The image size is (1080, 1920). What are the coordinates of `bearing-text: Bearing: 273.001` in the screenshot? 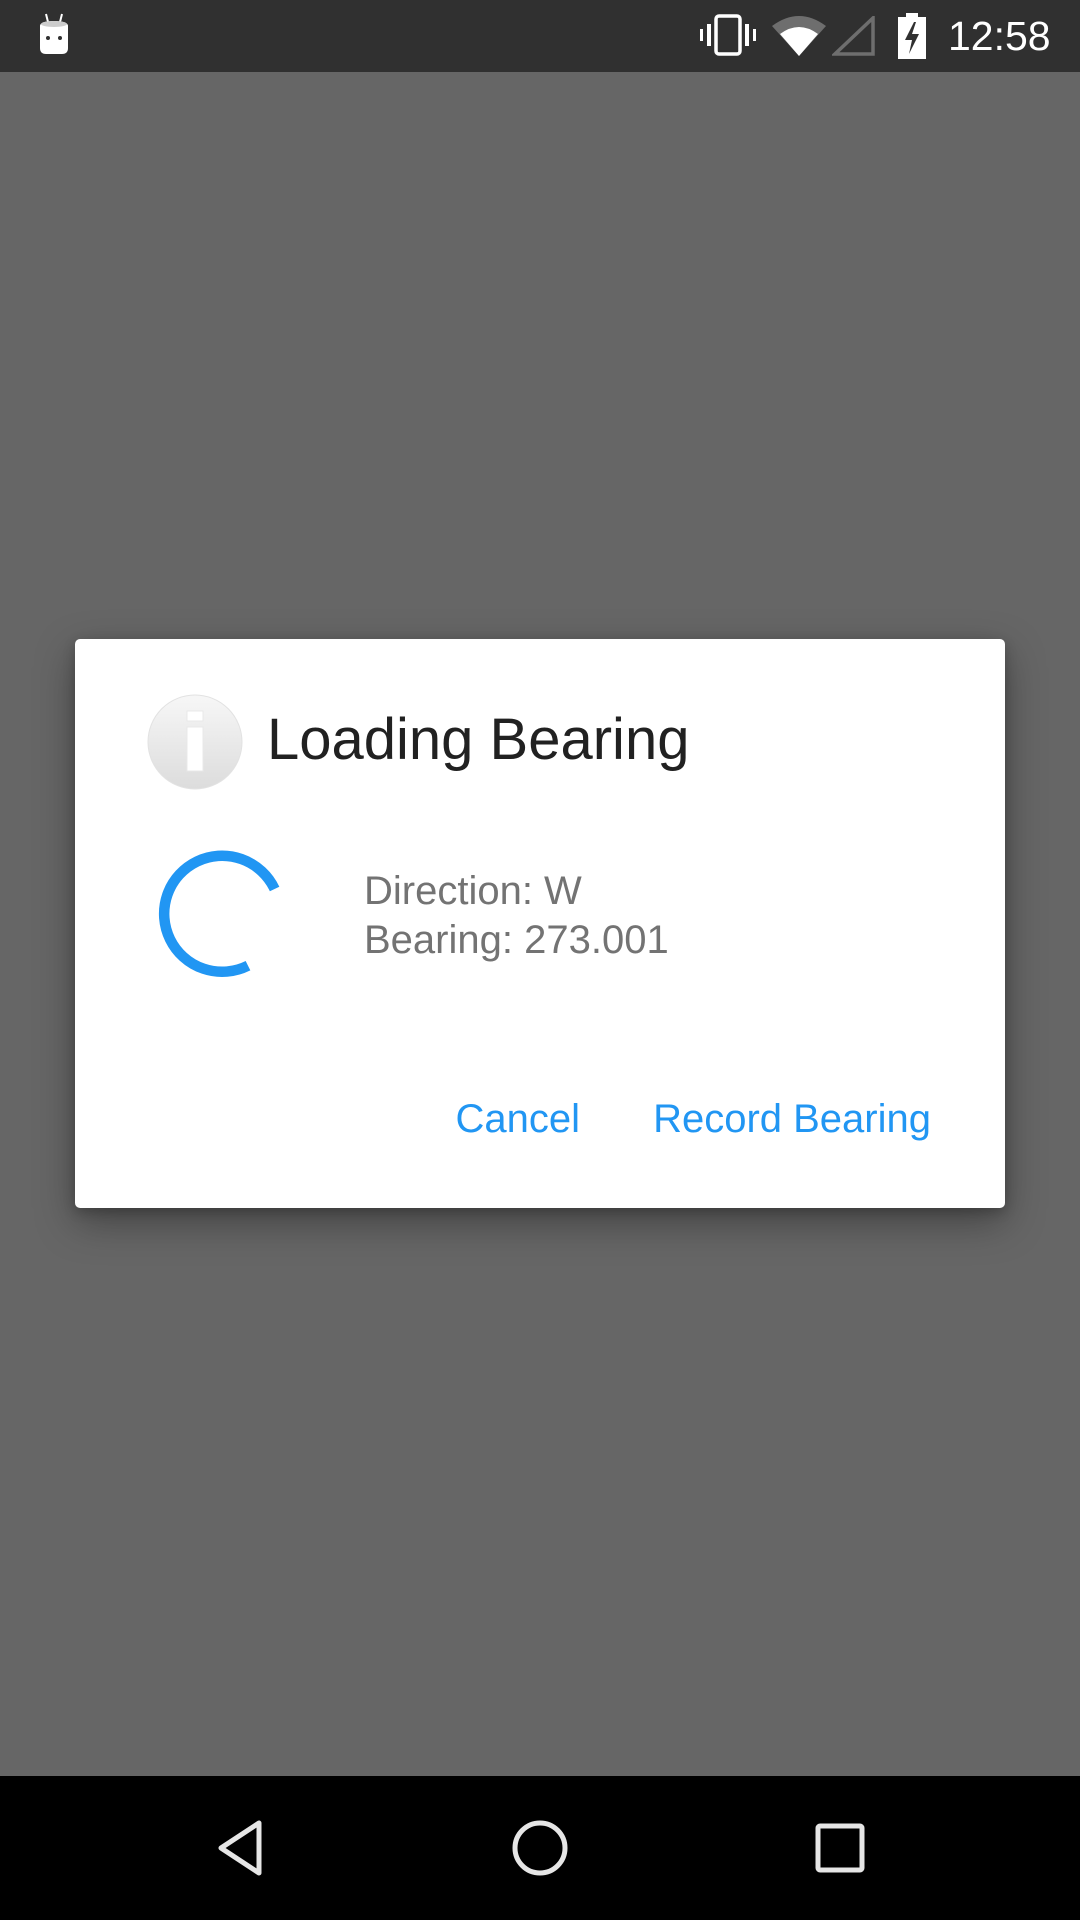 It's located at (516, 940).